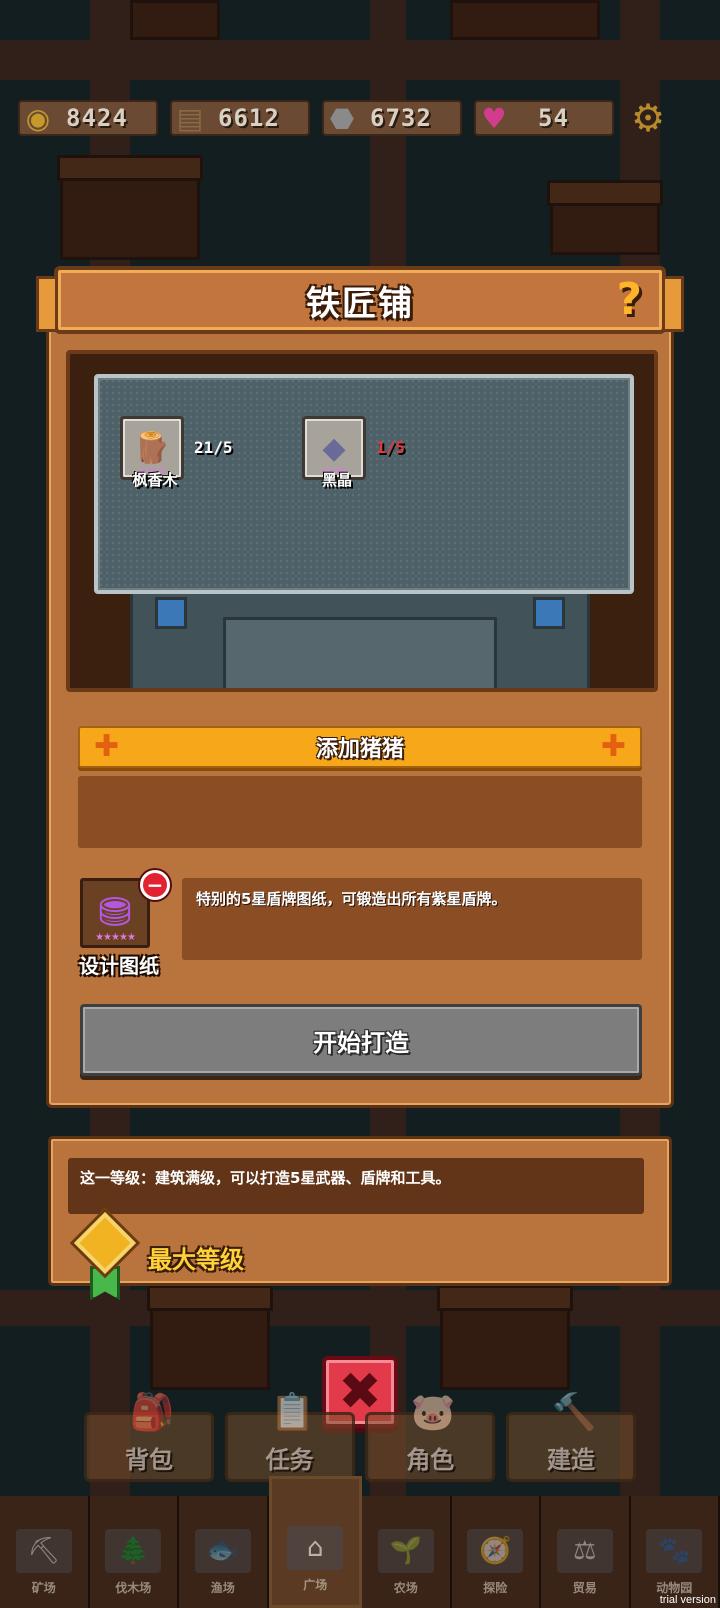 This screenshot has height=1608, width=720. I want to click on title-right-wing, so click(673, 304).